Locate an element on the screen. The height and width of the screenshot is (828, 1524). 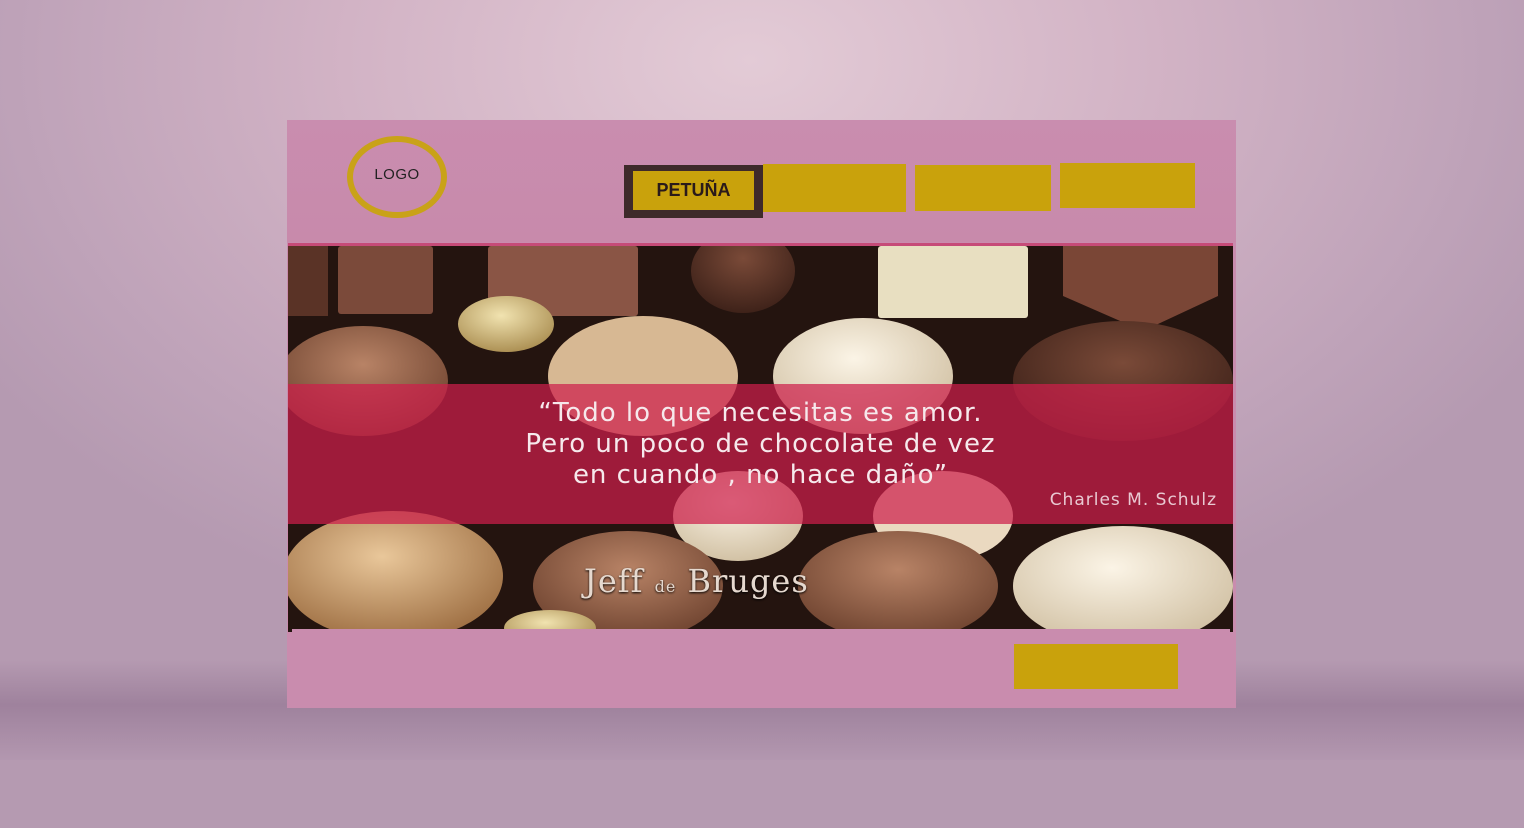
nav-item-petuna: PETUÑA is located at coordinates (693, 191).